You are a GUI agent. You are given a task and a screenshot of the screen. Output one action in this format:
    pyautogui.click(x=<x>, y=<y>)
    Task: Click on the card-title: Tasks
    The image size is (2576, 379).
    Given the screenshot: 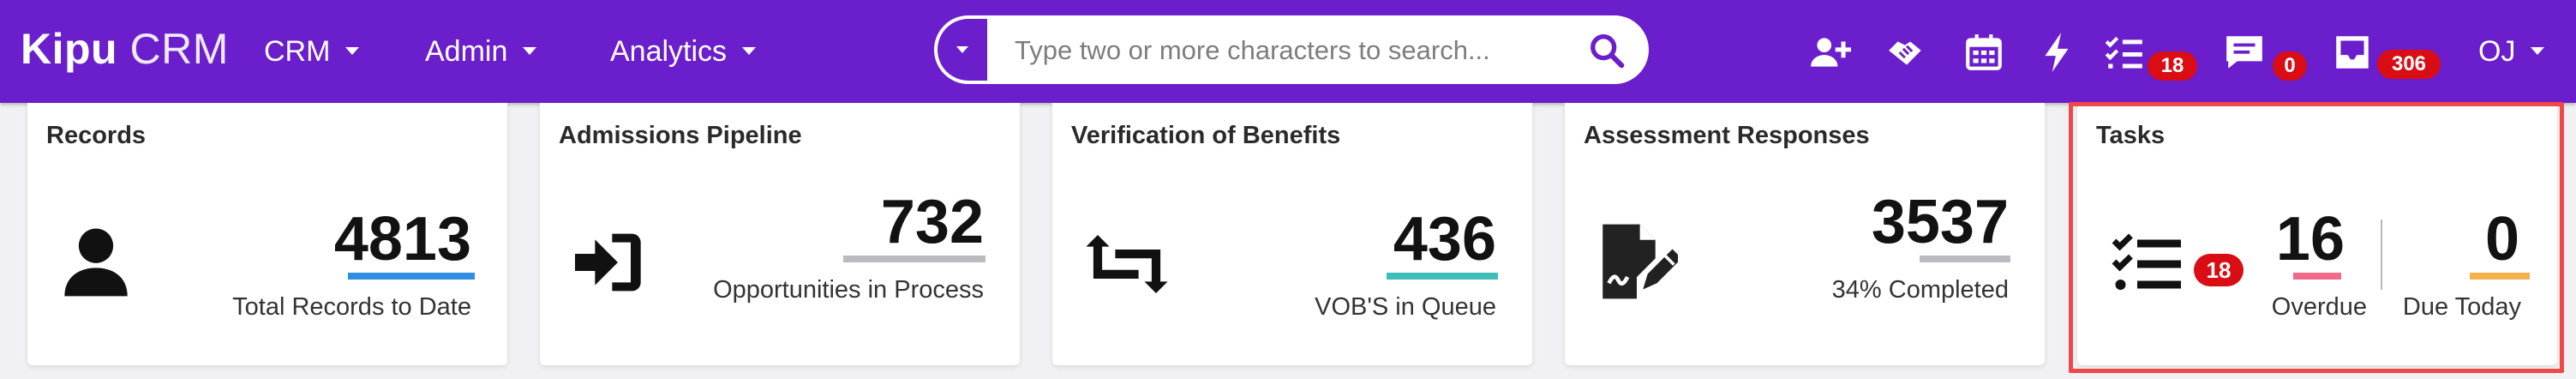 What is the action you would take?
    pyautogui.click(x=2131, y=135)
    